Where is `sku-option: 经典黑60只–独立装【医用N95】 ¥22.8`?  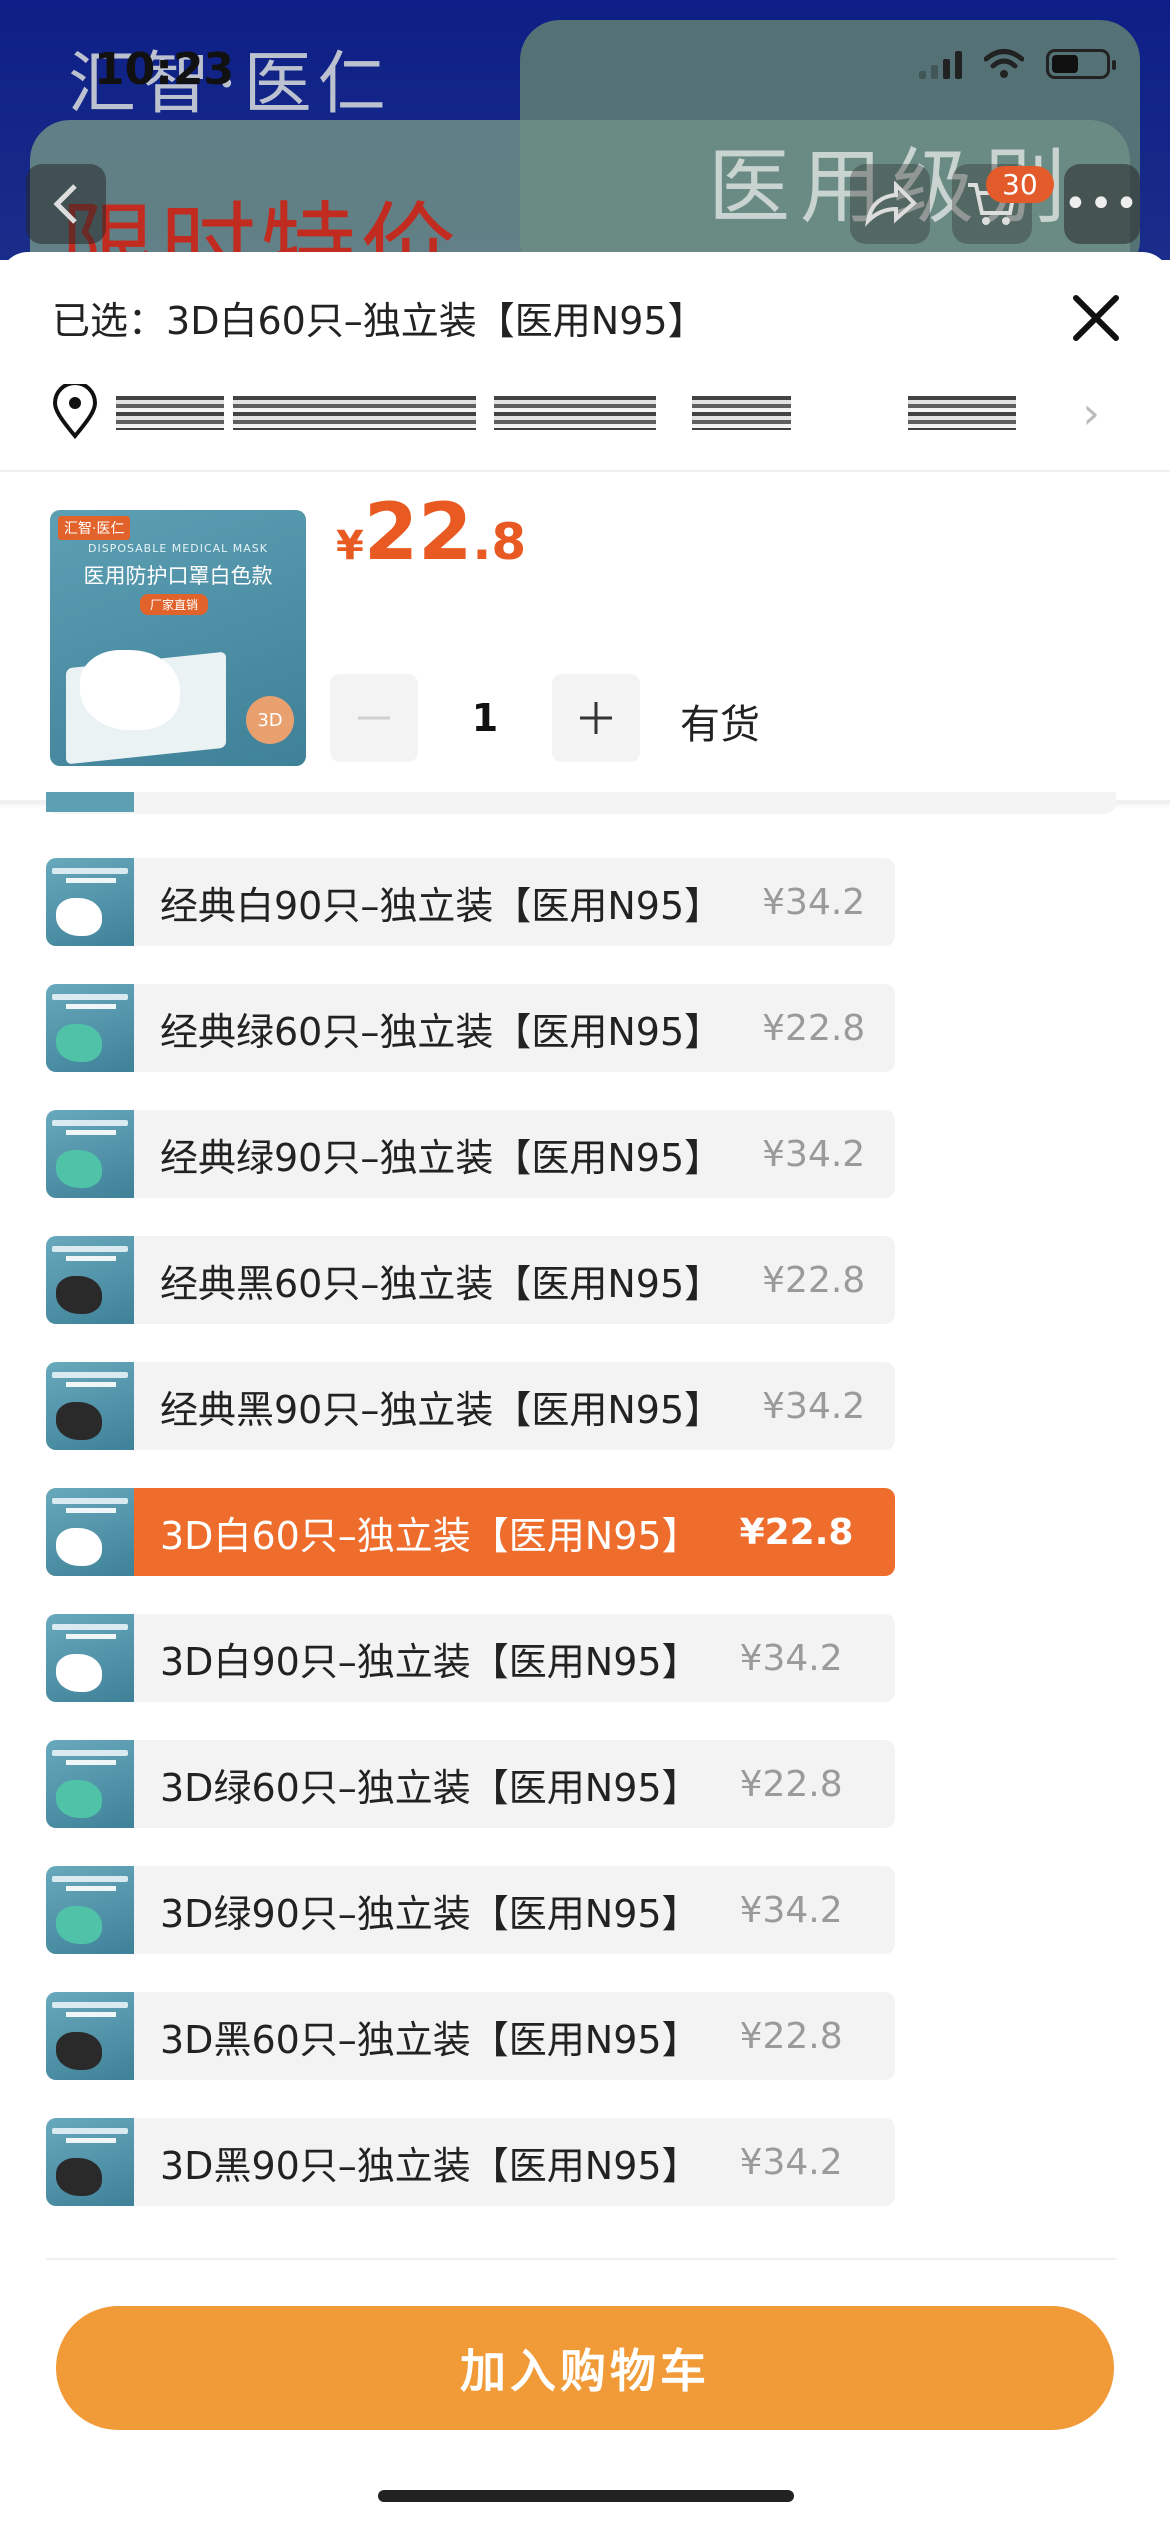 sku-option: 经典黑60只–独立装【医用N95】 ¥22.8 is located at coordinates (471, 1280).